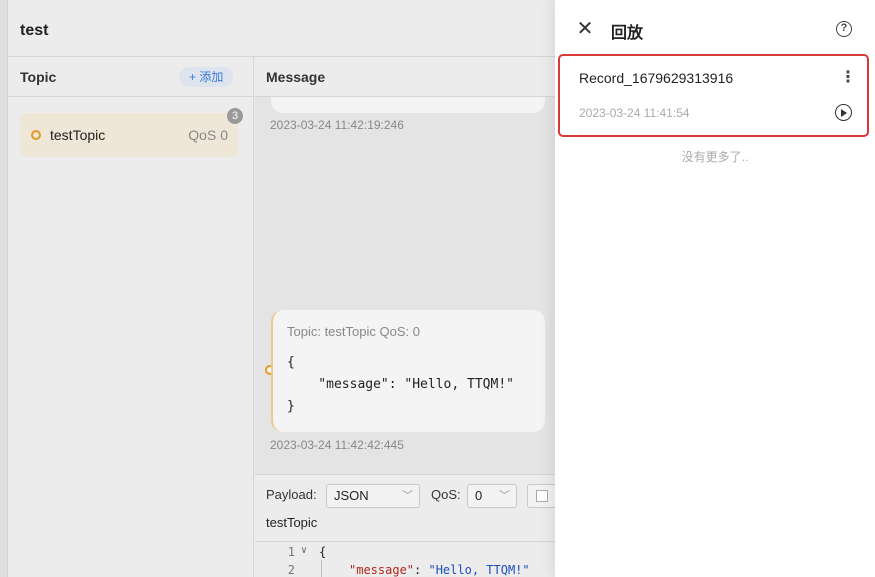 This screenshot has height=577, width=875. What do you see at coordinates (304, 550) in the screenshot?
I see `fold-chevron-icon: ∨` at bounding box center [304, 550].